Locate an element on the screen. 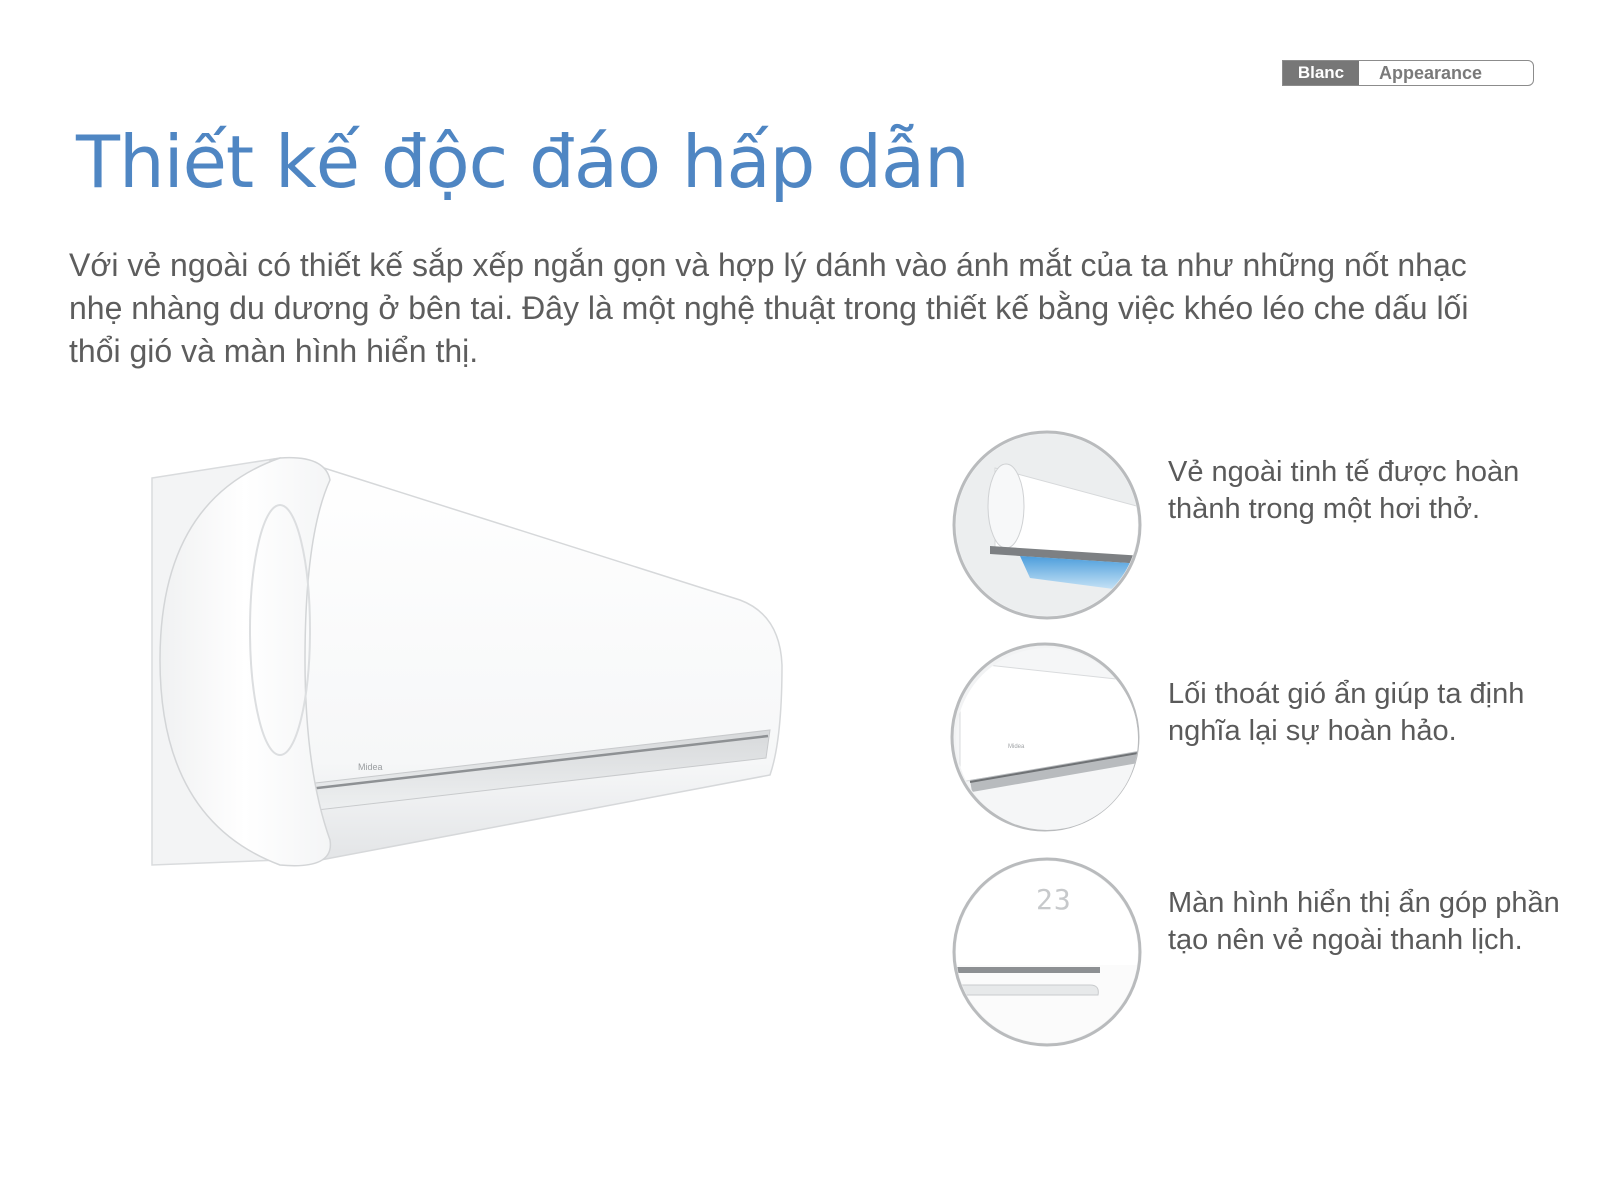 The width and height of the screenshot is (1600, 1200). display-readout: 23 is located at coordinates (1054, 899).